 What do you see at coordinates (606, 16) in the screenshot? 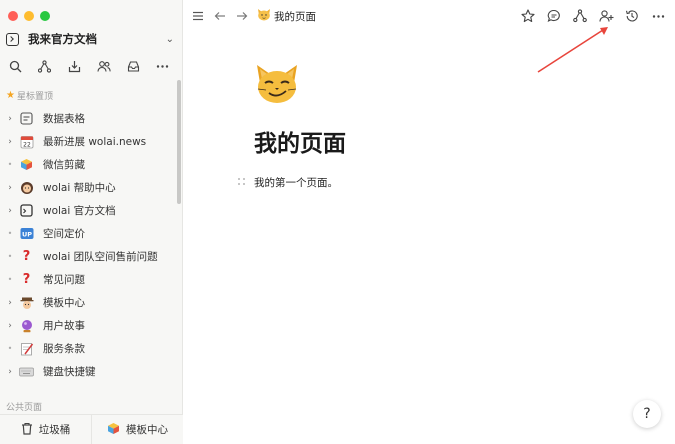
I see `add-collaborator-icon` at bounding box center [606, 16].